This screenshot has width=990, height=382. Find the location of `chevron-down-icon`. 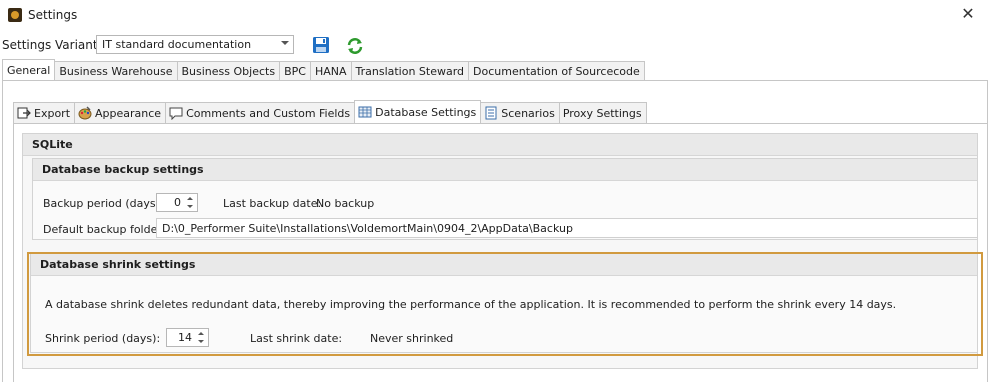

chevron-down-icon is located at coordinates (285, 43).